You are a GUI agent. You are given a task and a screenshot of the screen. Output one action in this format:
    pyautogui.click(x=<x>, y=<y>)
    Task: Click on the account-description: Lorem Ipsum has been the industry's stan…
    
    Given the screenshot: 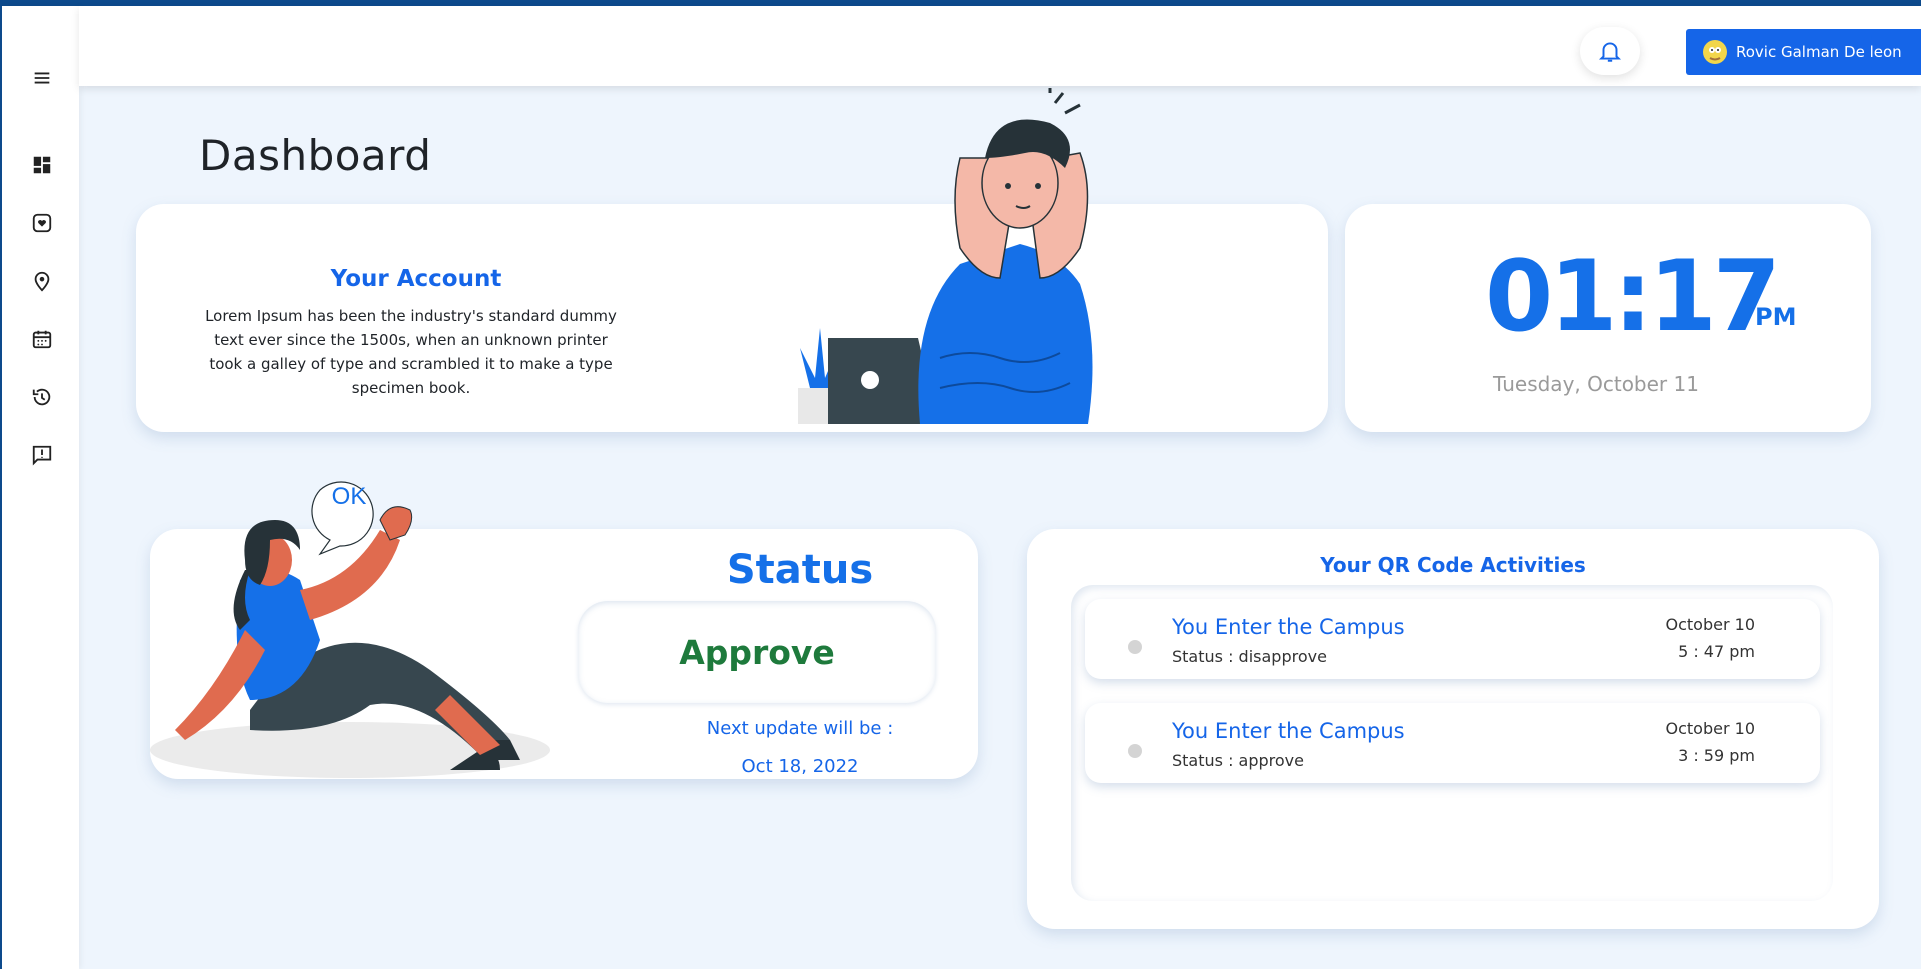 What is the action you would take?
    pyautogui.click(x=411, y=352)
    